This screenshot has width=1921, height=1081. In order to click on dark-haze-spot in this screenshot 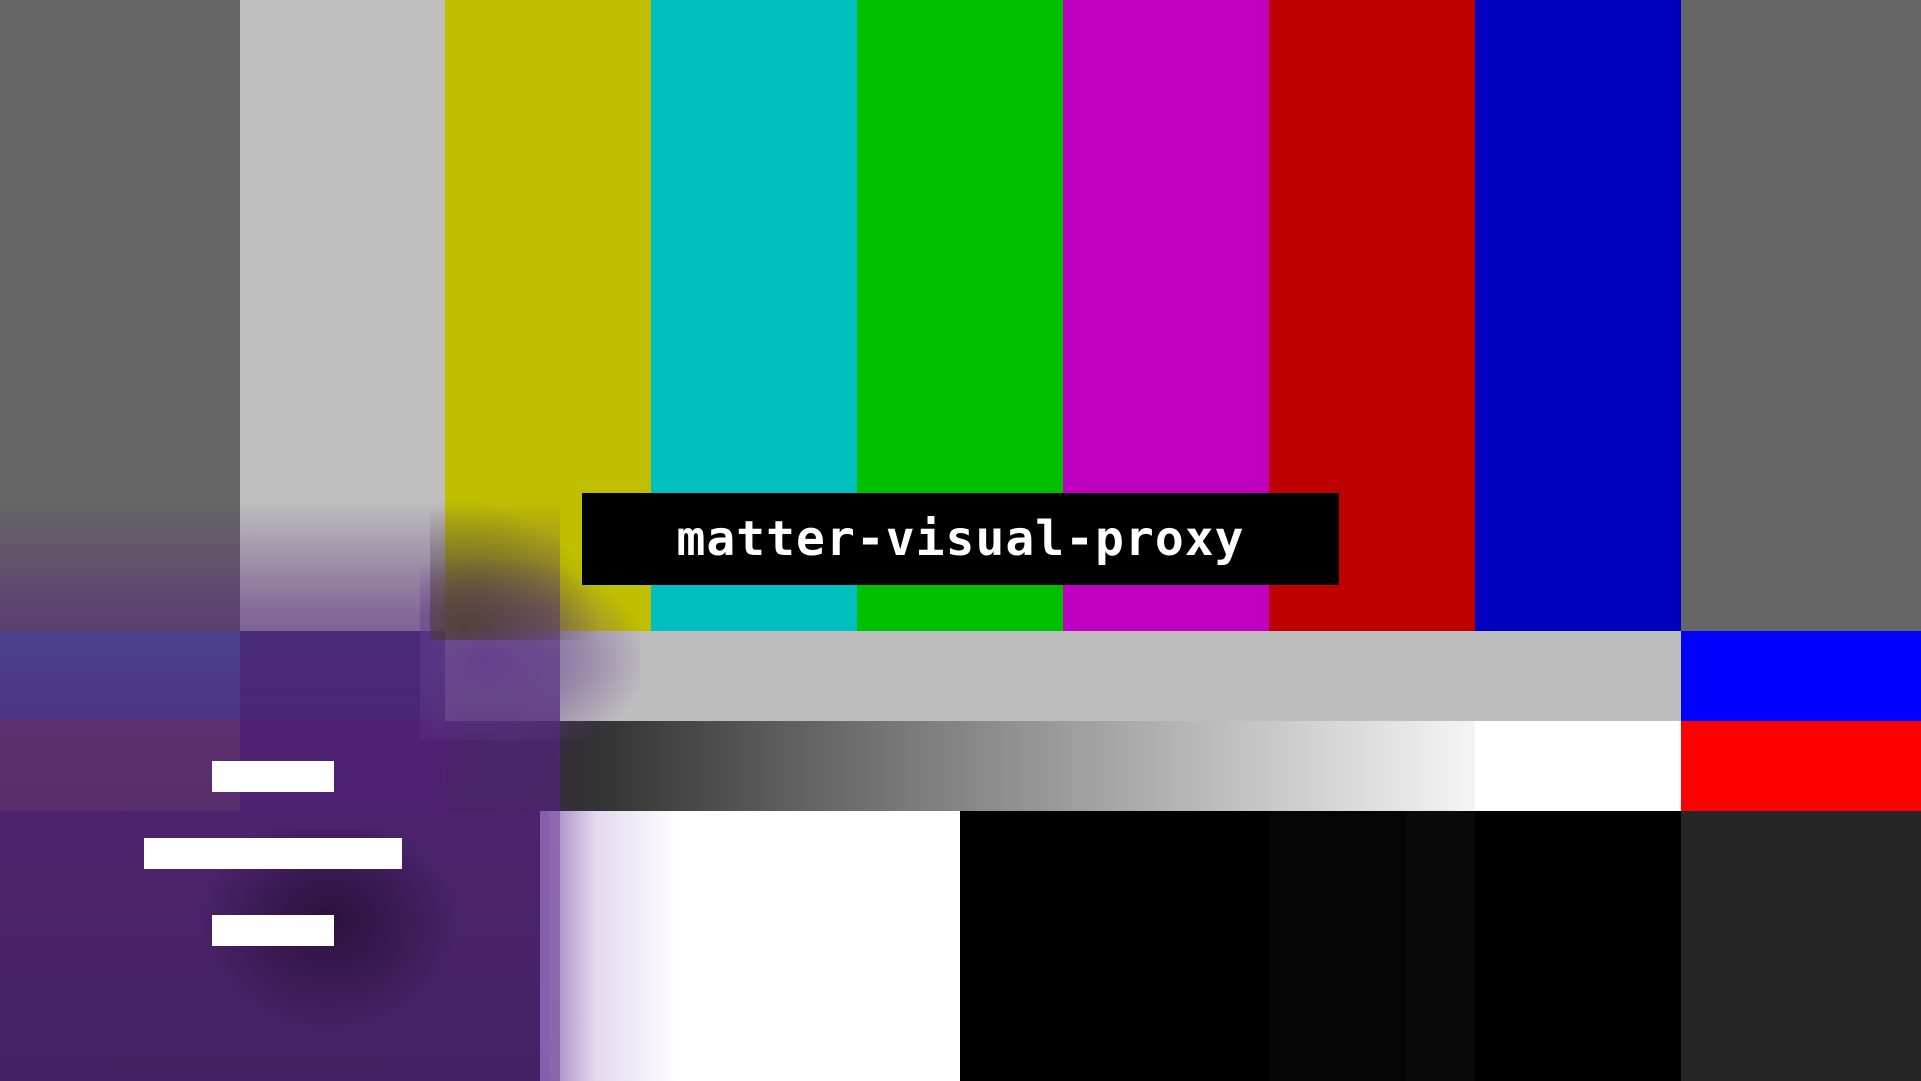, I will do `click(515, 570)`.